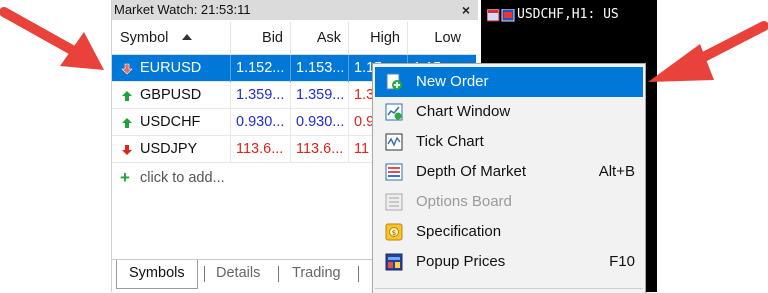 This screenshot has width=768, height=293. What do you see at coordinates (320, 38) in the screenshot?
I see `column-header-ask: Ask` at bounding box center [320, 38].